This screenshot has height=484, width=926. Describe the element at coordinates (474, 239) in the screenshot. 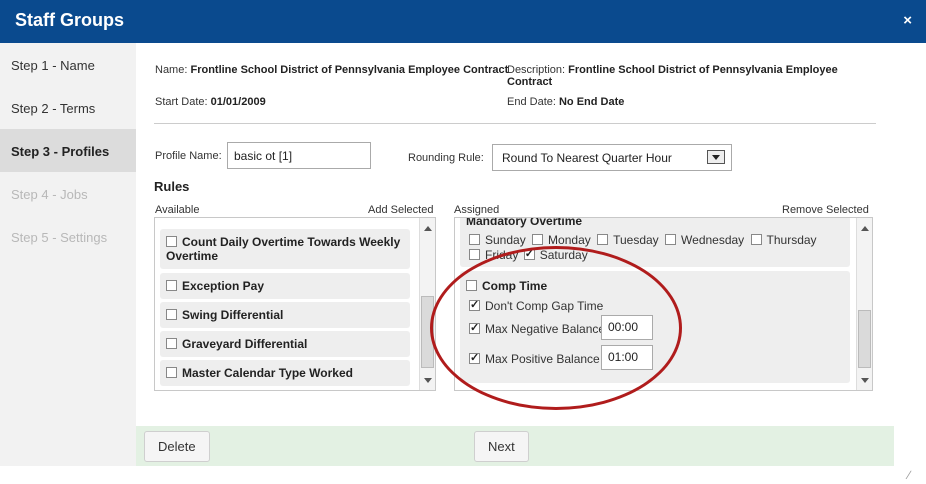

I see `sunday-checkbox` at that location.